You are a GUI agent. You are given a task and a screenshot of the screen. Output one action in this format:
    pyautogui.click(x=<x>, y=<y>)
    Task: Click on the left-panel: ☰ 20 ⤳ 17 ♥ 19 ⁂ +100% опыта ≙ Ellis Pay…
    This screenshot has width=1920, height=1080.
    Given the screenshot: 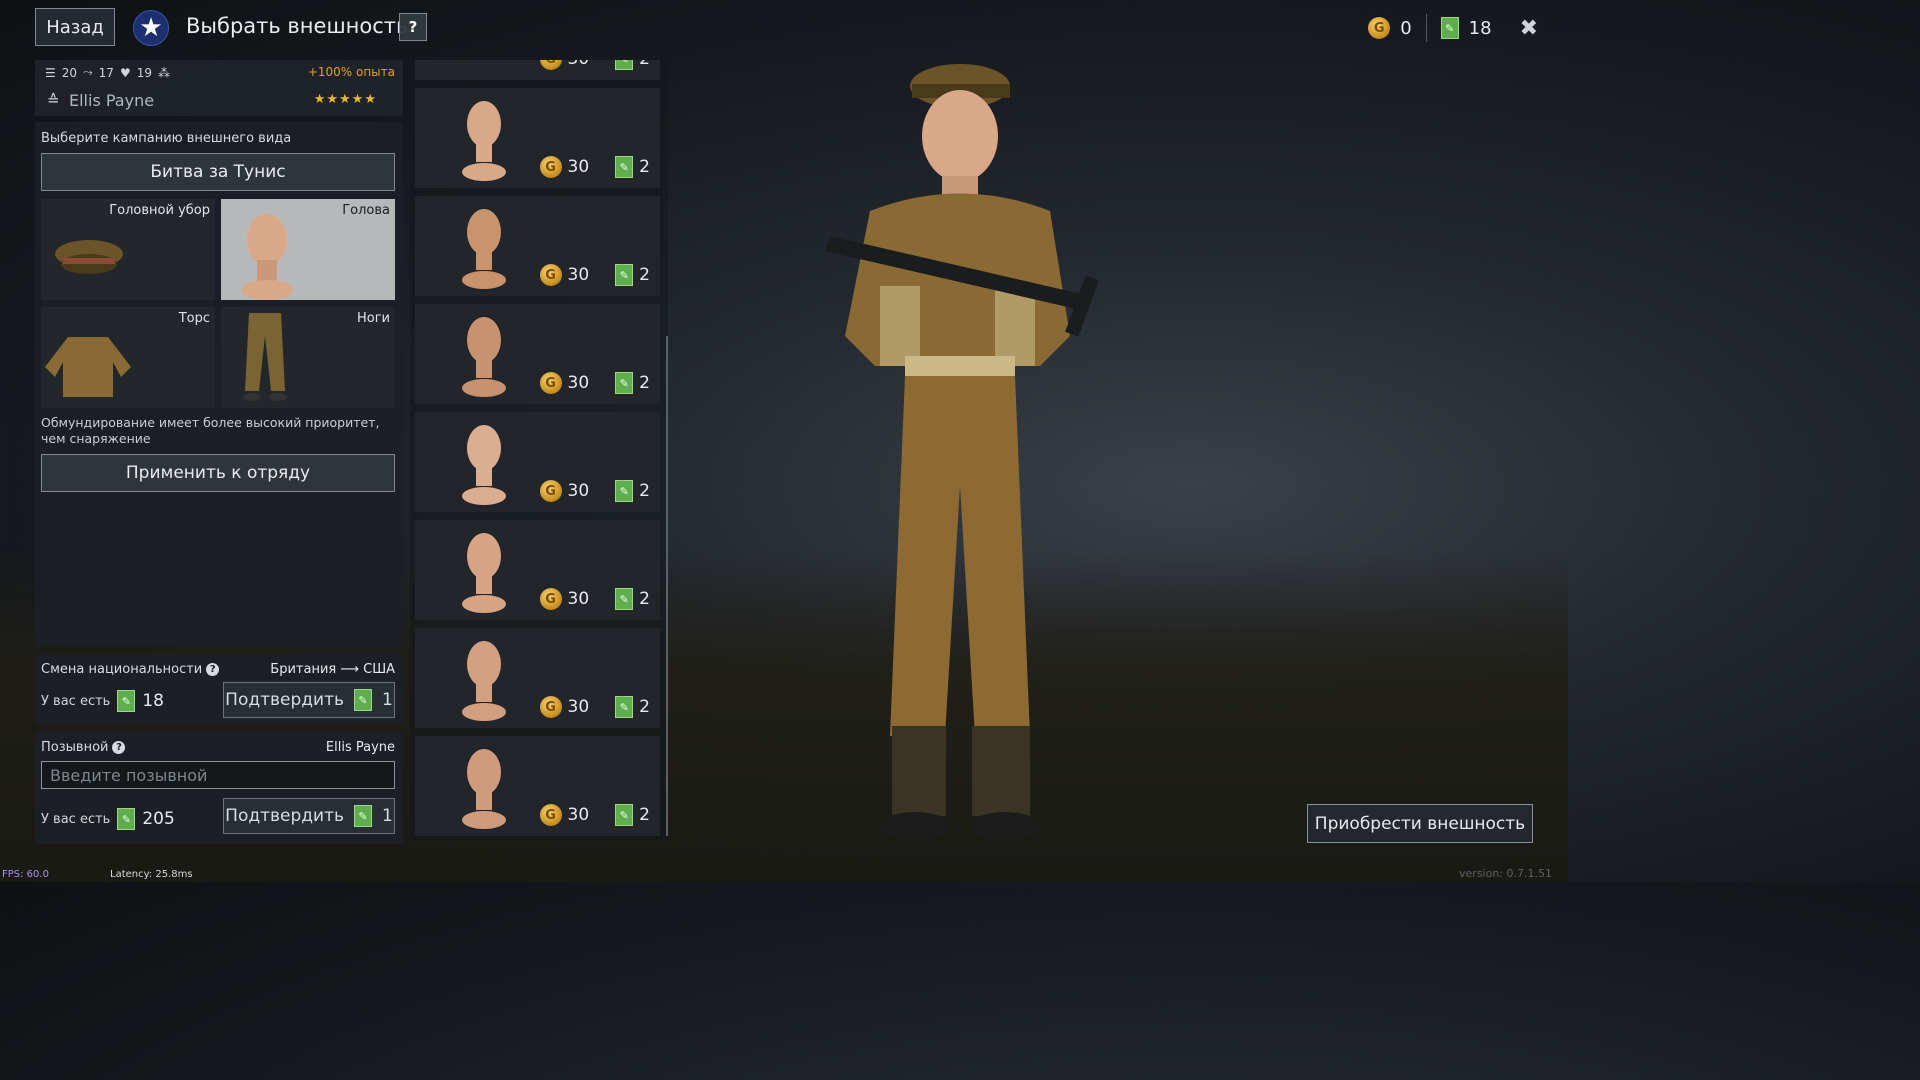 What is the action you would take?
    pyautogui.click(x=219, y=452)
    